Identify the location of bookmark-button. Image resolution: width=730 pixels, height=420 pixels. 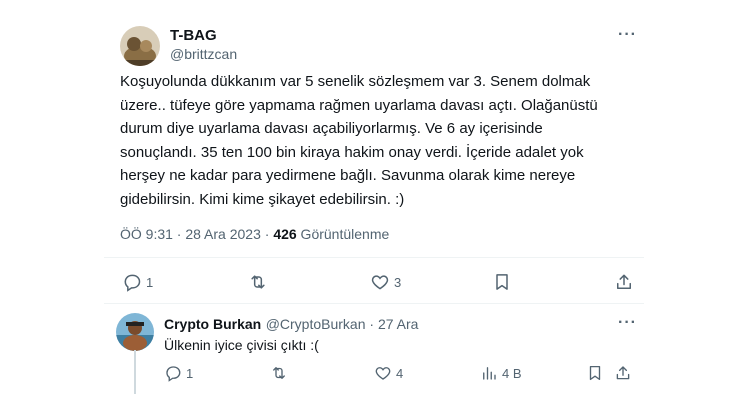
(502, 282).